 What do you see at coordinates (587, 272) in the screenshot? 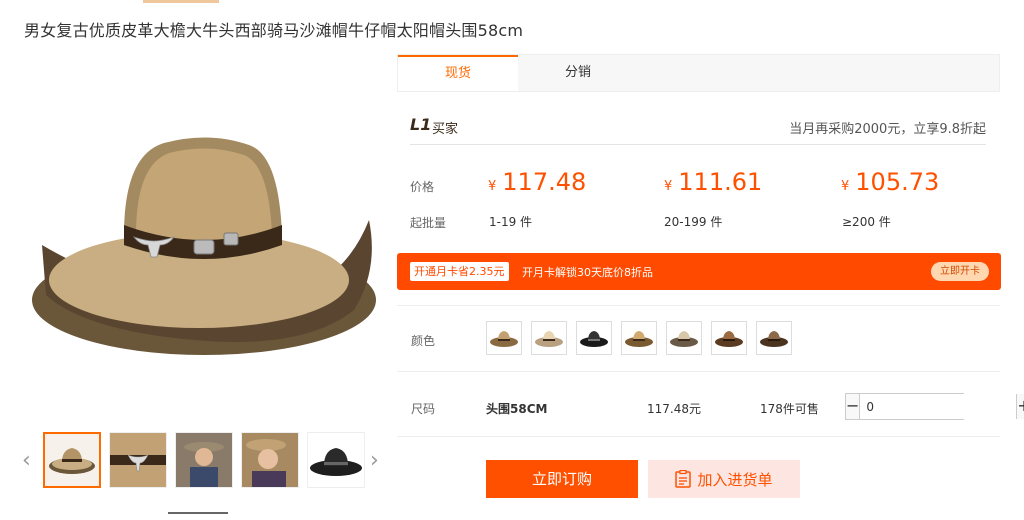
I see `card-banner-text: 开月卡解锁30天底价8折品` at bounding box center [587, 272].